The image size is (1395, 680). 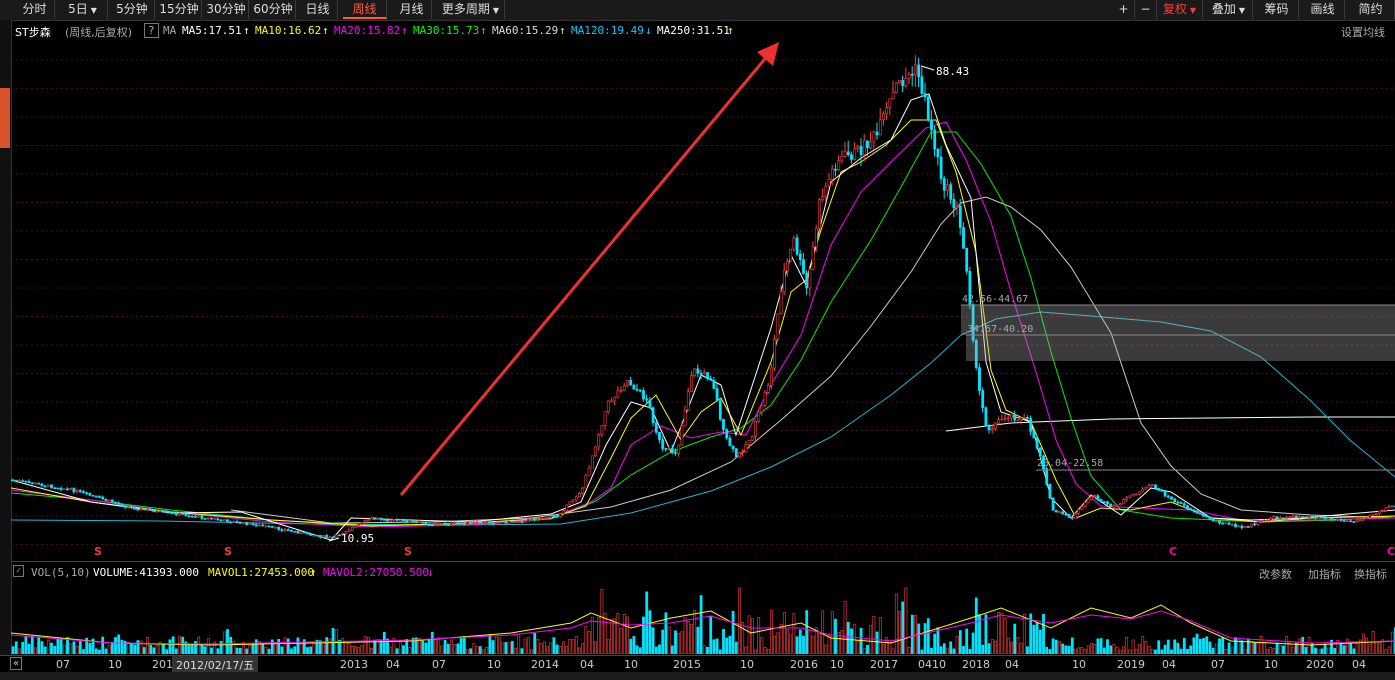 What do you see at coordinates (703, 618) in the screenshot?
I see `volume-chart` at bounding box center [703, 618].